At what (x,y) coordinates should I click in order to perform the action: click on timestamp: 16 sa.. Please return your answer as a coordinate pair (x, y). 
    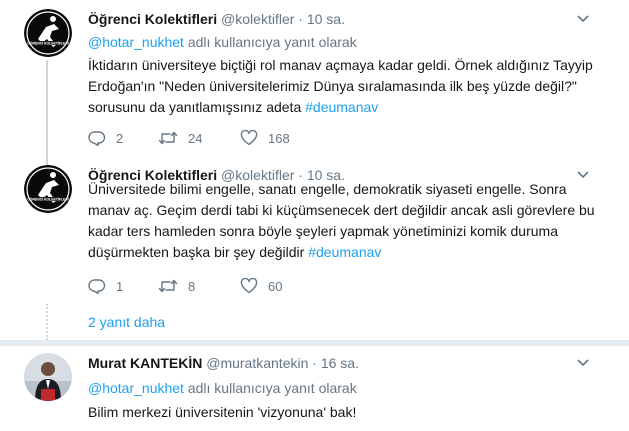
    Looking at the image, I should click on (340, 363).